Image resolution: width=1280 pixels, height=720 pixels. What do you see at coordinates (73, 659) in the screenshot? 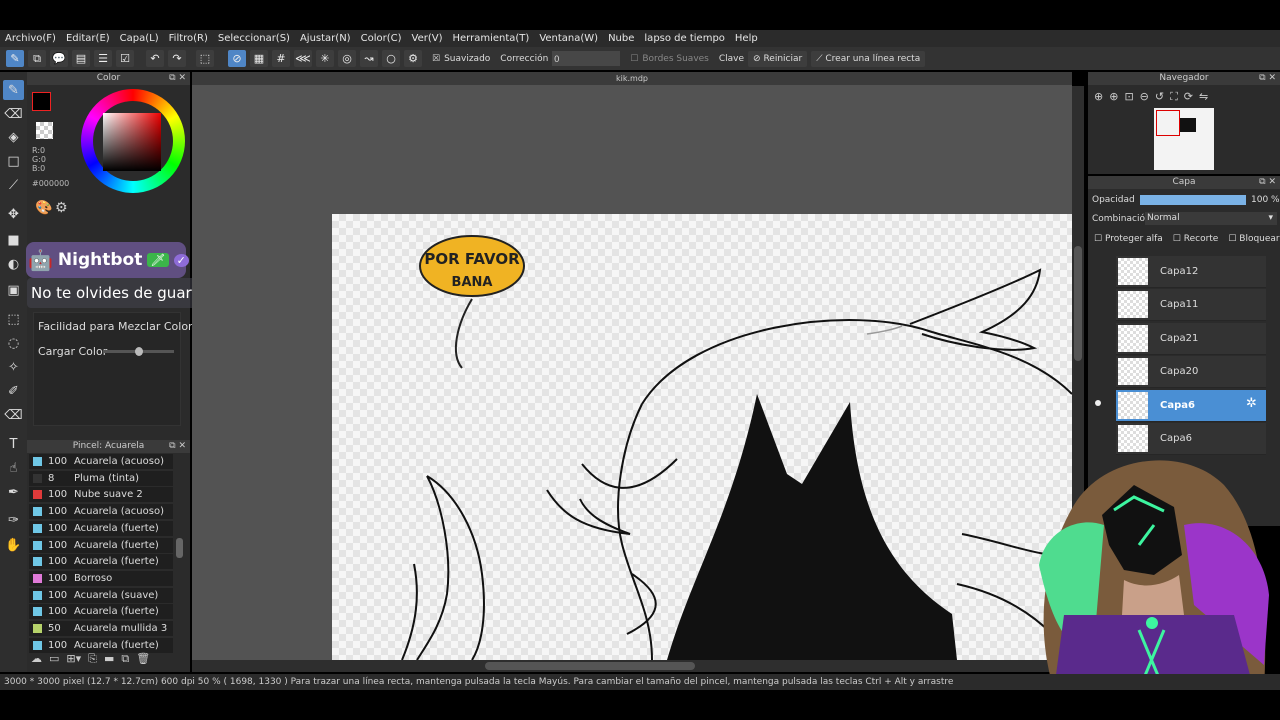
I see `brush-add-icon: ⊞▾` at bounding box center [73, 659].